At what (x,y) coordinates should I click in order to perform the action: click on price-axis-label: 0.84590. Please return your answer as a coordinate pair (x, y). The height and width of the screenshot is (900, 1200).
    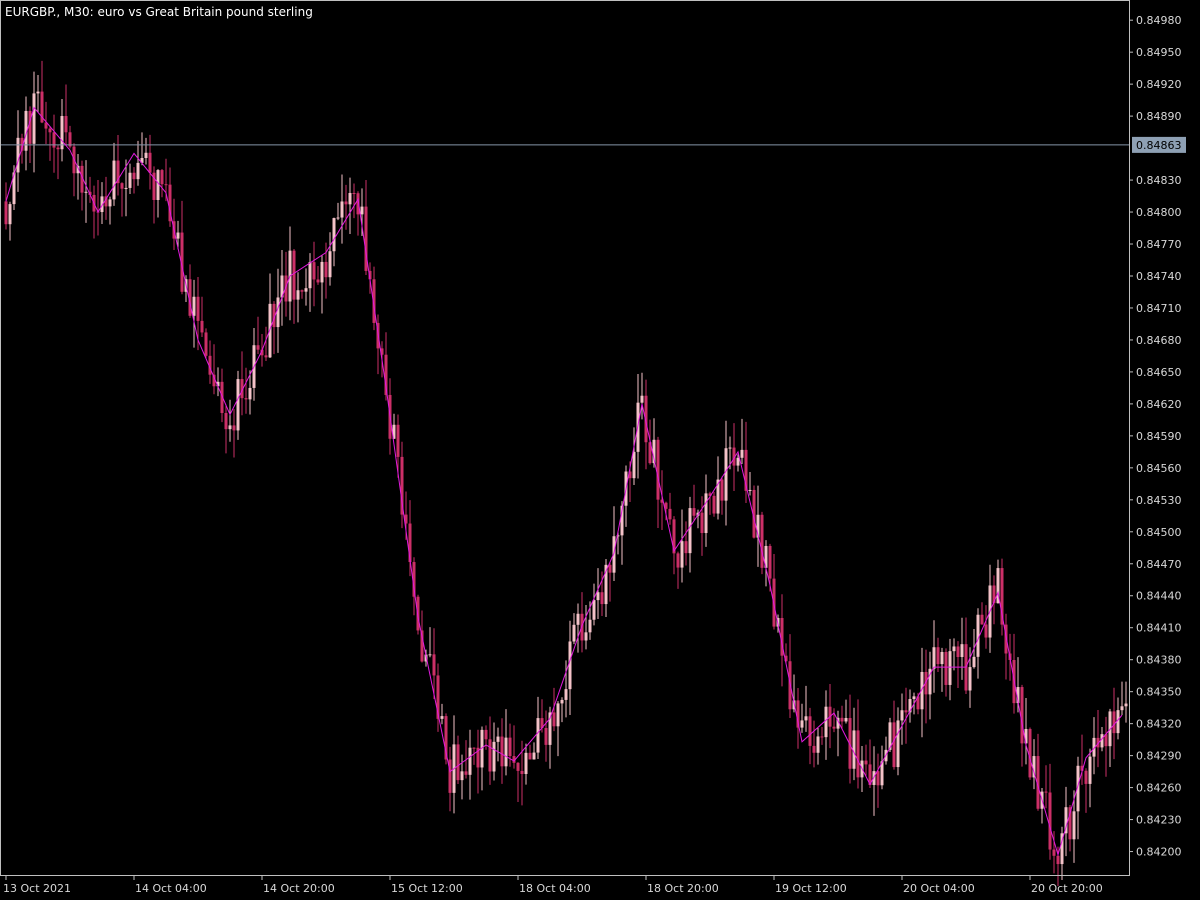
    Looking at the image, I should click on (1159, 436).